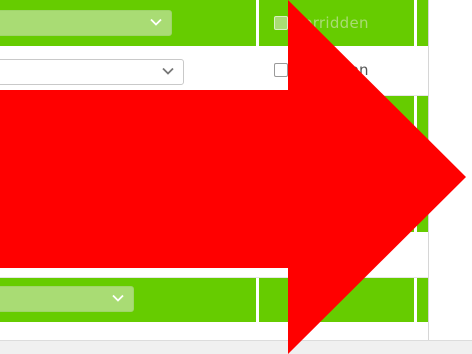  I want to click on row-2-override-label: verridden, so click(331, 70).